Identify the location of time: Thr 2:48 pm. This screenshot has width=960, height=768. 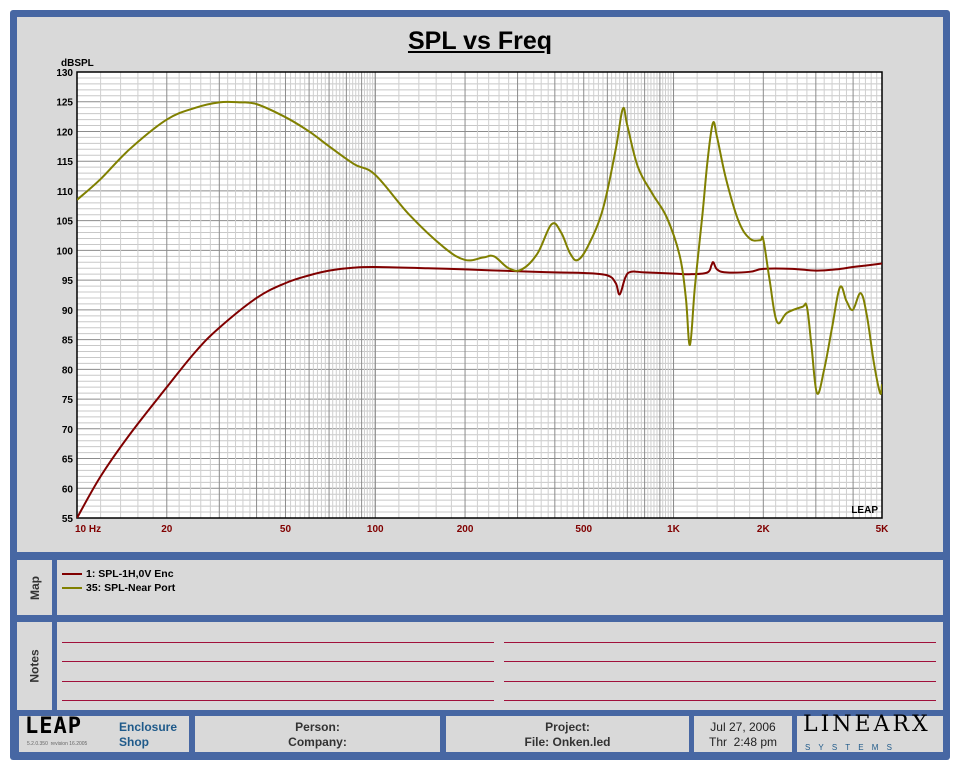
(743, 742).